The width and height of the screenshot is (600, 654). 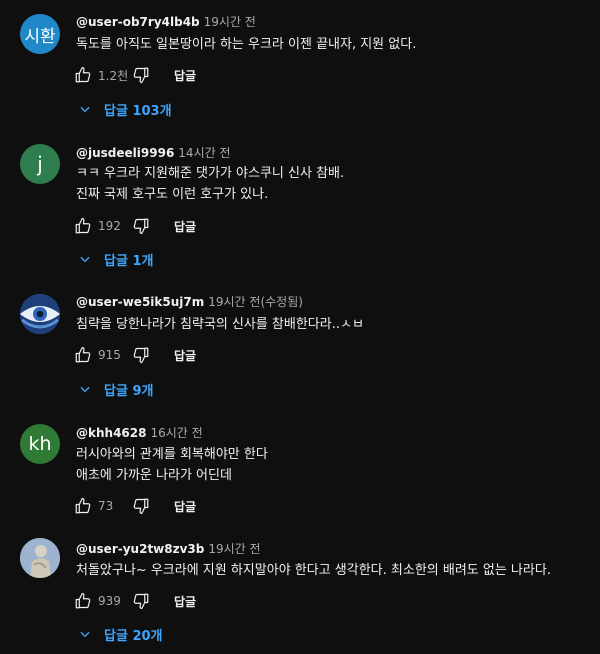 What do you see at coordinates (113, 75) in the screenshot?
I see `like-count: 1.2천` at bounding box center [113, 75].